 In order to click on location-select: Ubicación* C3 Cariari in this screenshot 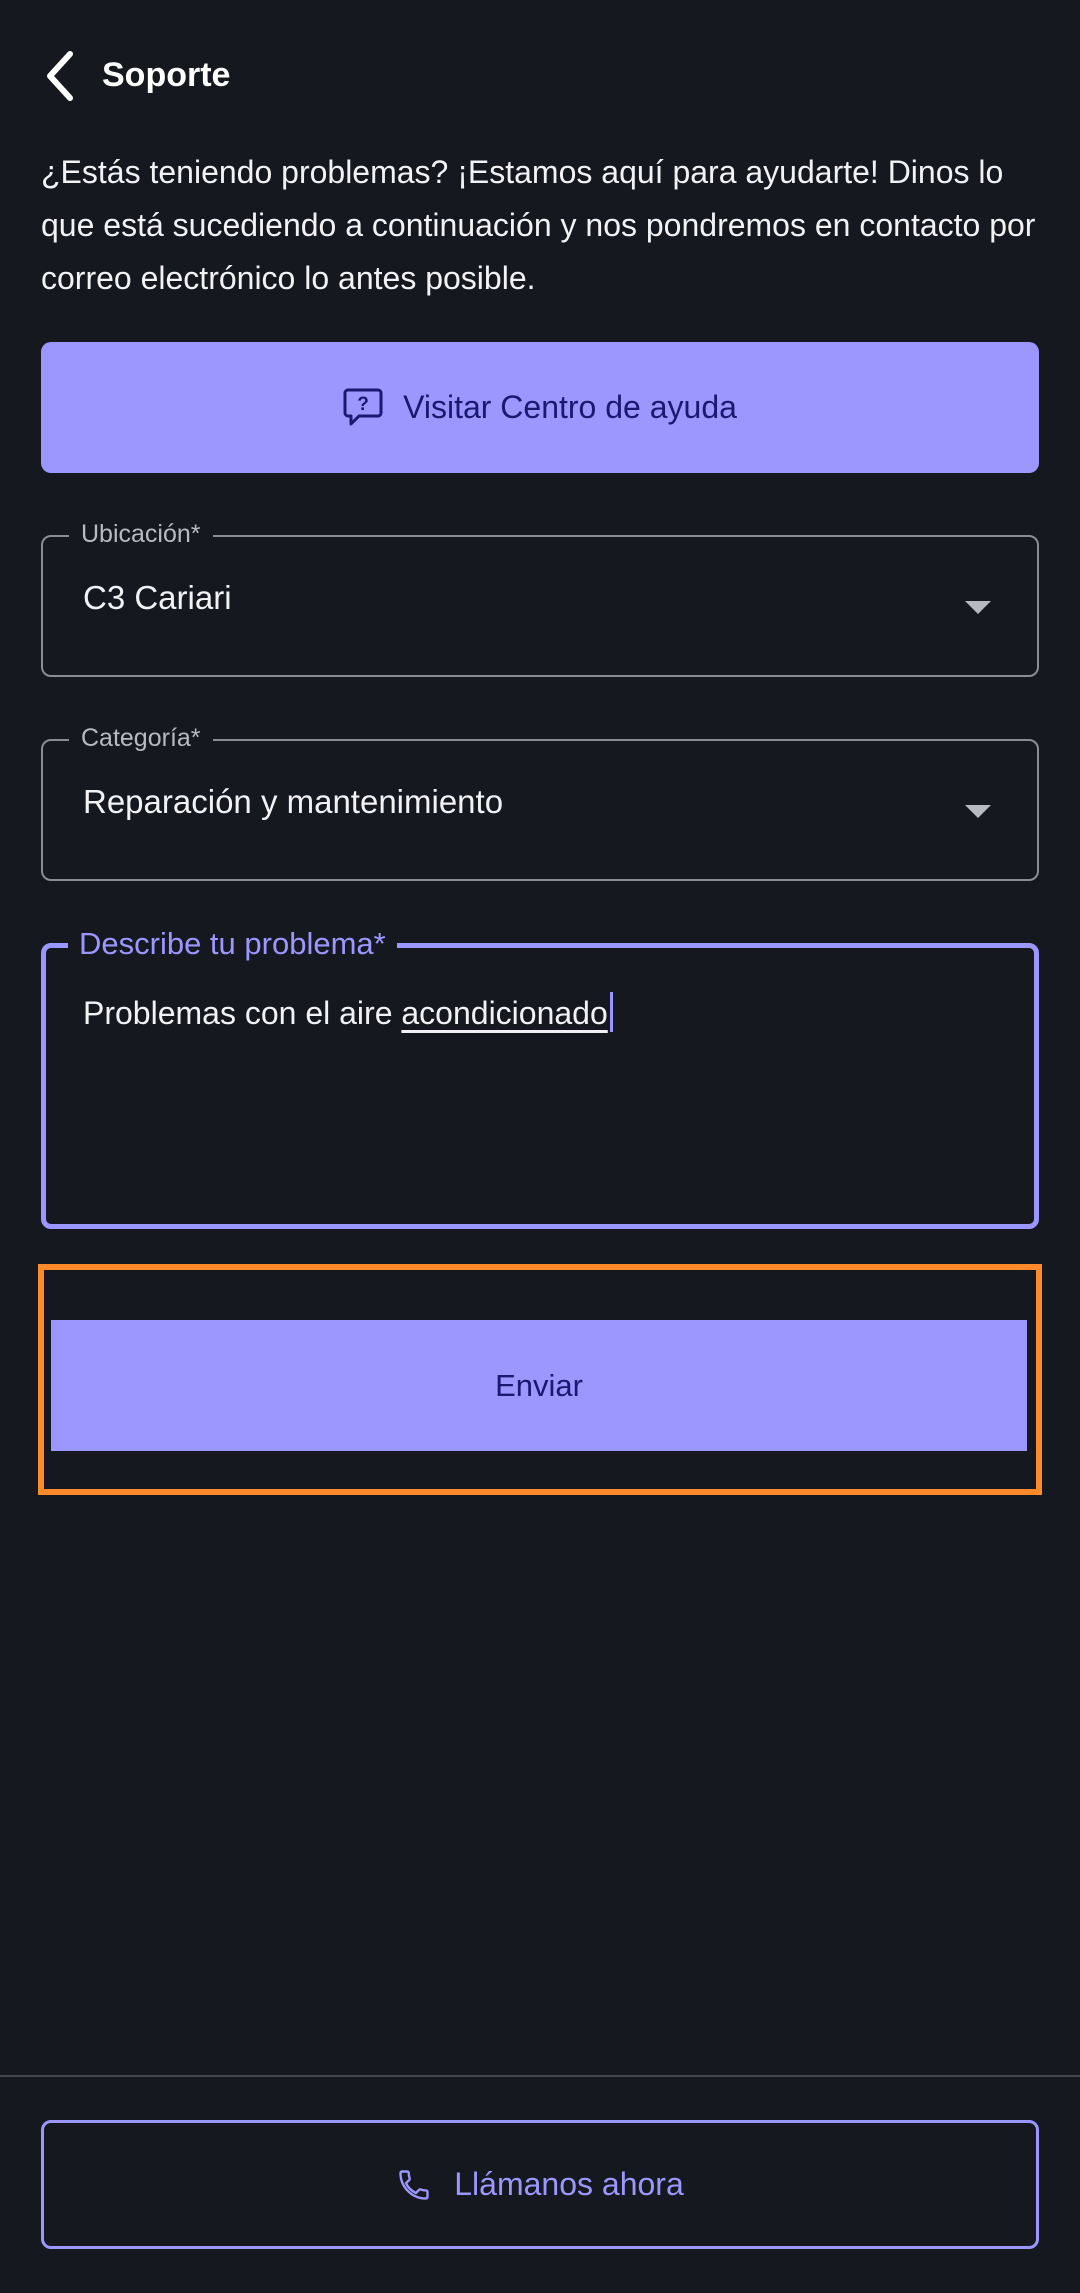, I will do `click(540, 598)`.